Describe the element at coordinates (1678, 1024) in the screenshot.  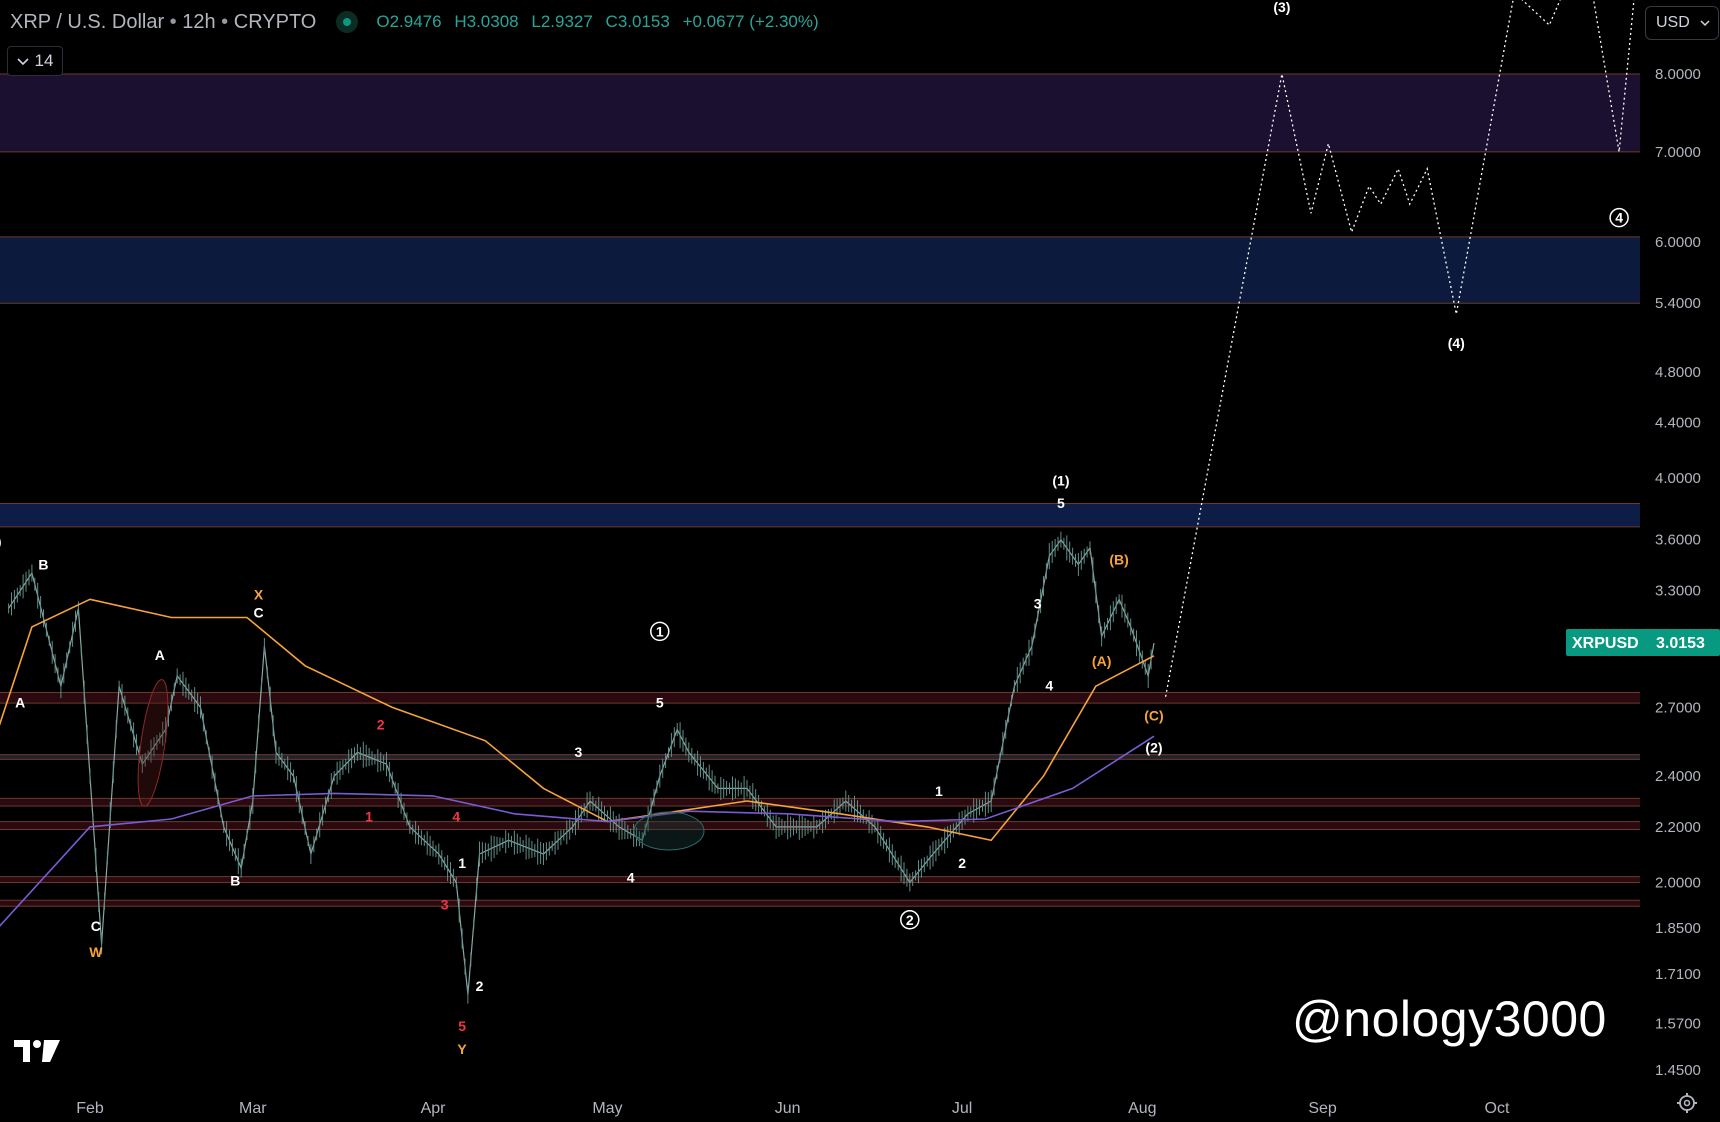
I see `price-tick-label: 1.5700` at that location.